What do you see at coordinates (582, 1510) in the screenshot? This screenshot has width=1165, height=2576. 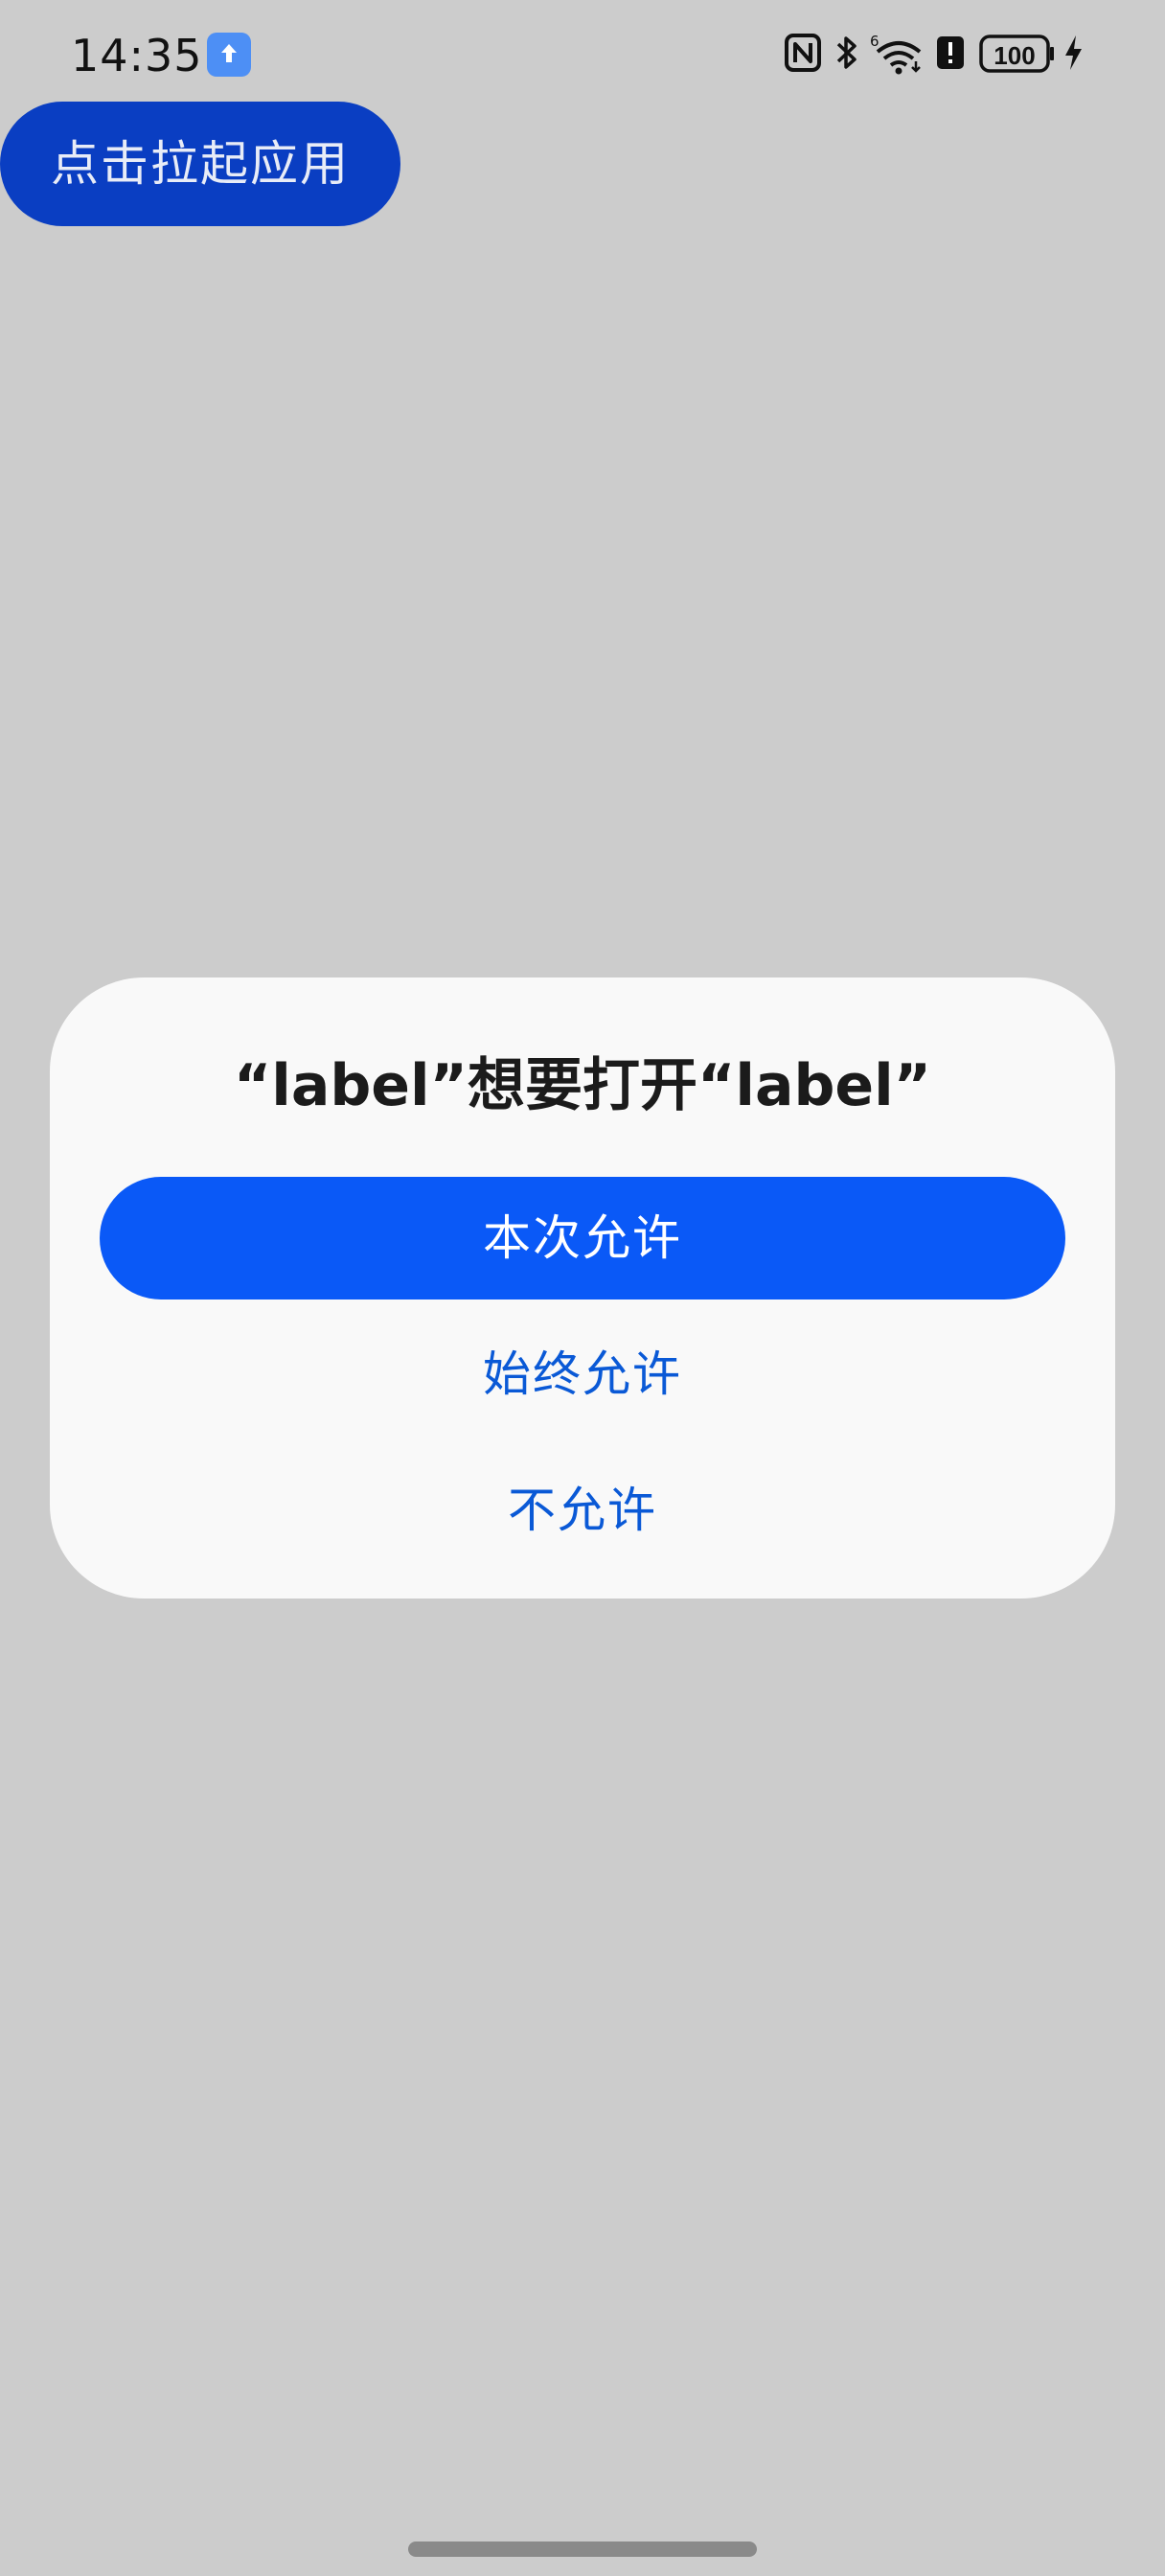 I see `deny-button: 不允许` at bounding box center [582, 1510].